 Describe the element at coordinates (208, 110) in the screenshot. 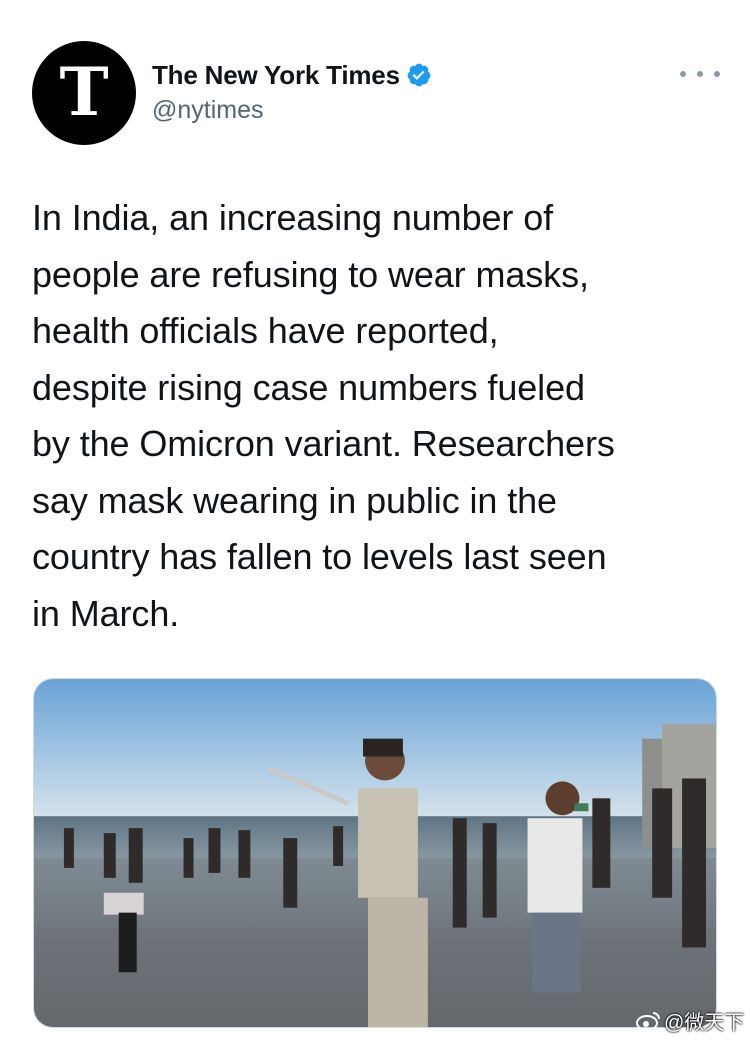

I see `author-handle: @nytimes` at that location.